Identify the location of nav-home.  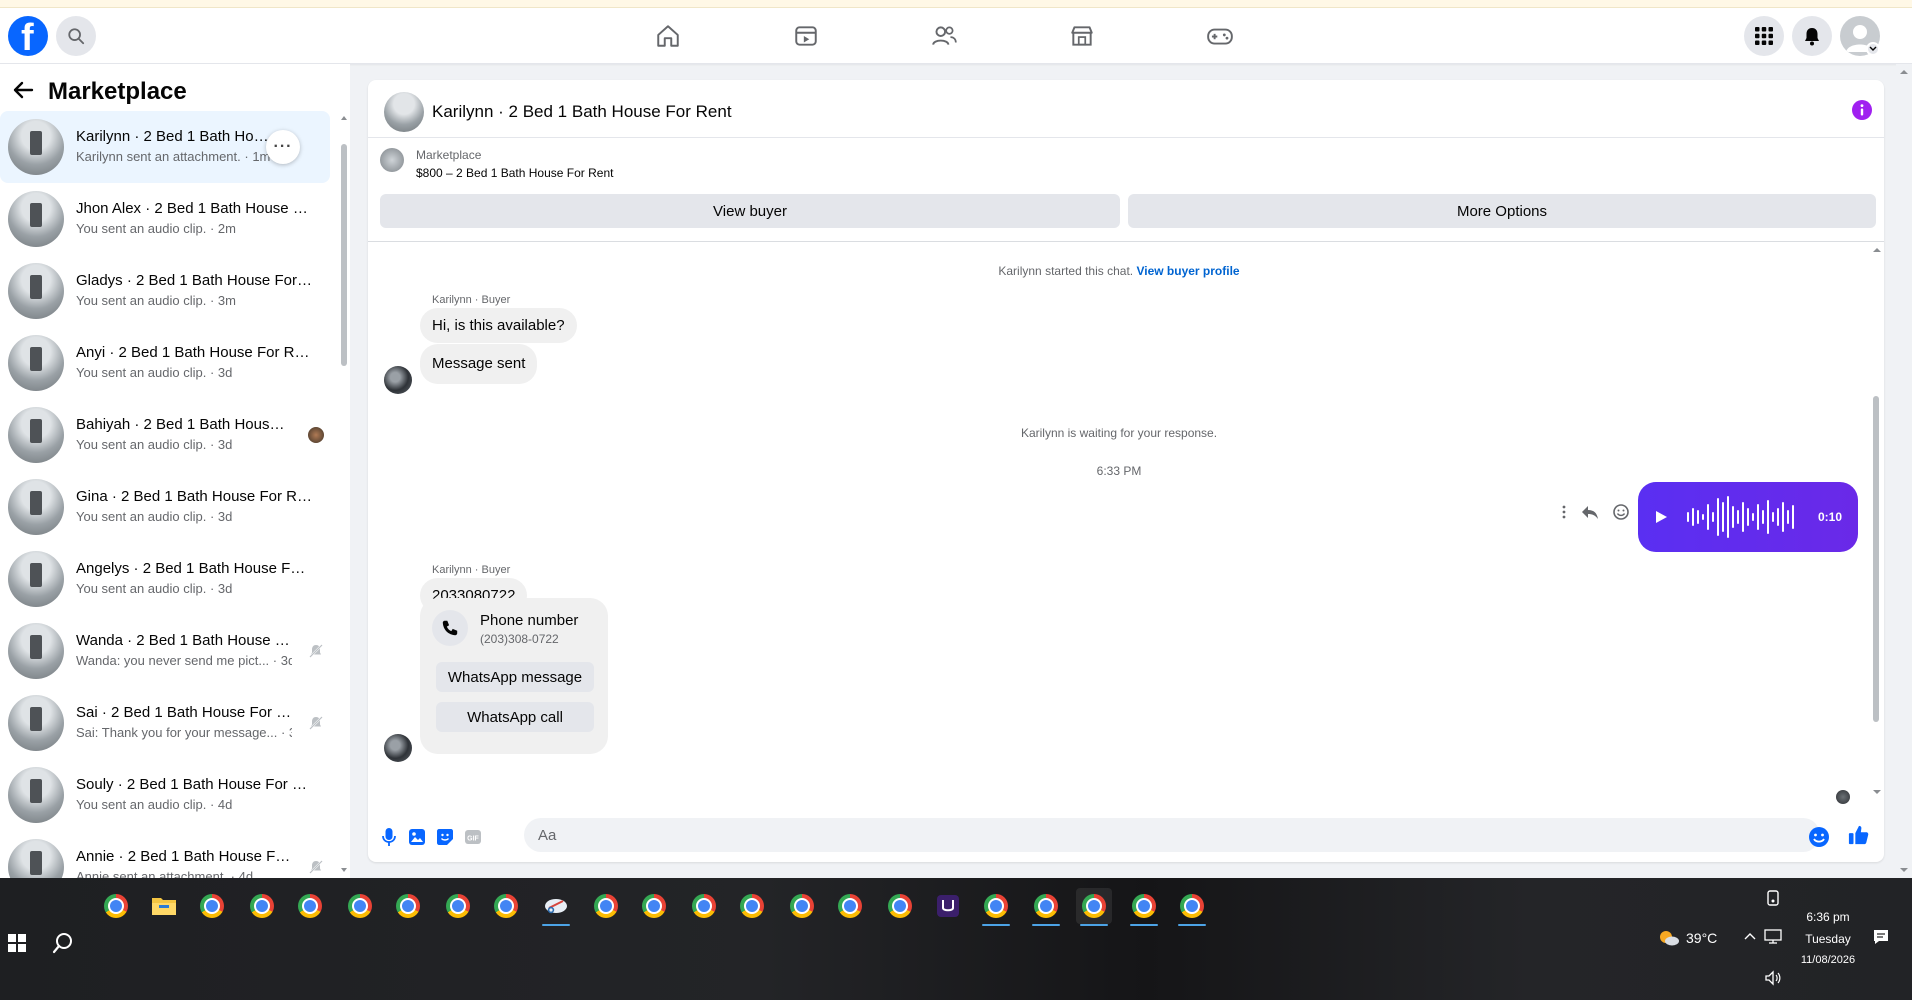
(668, 36).